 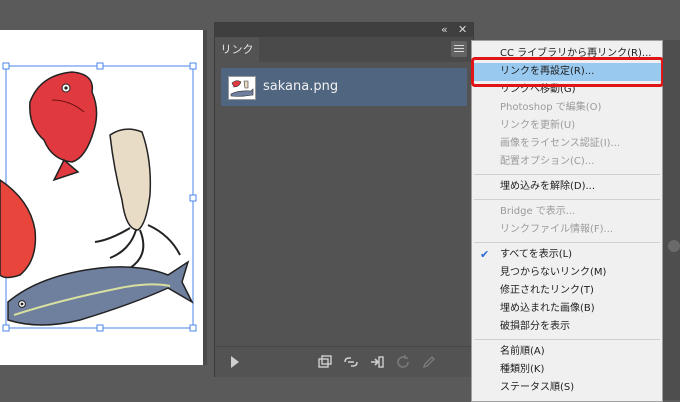 I want to click on shrimp, so click(x=18, y=229).